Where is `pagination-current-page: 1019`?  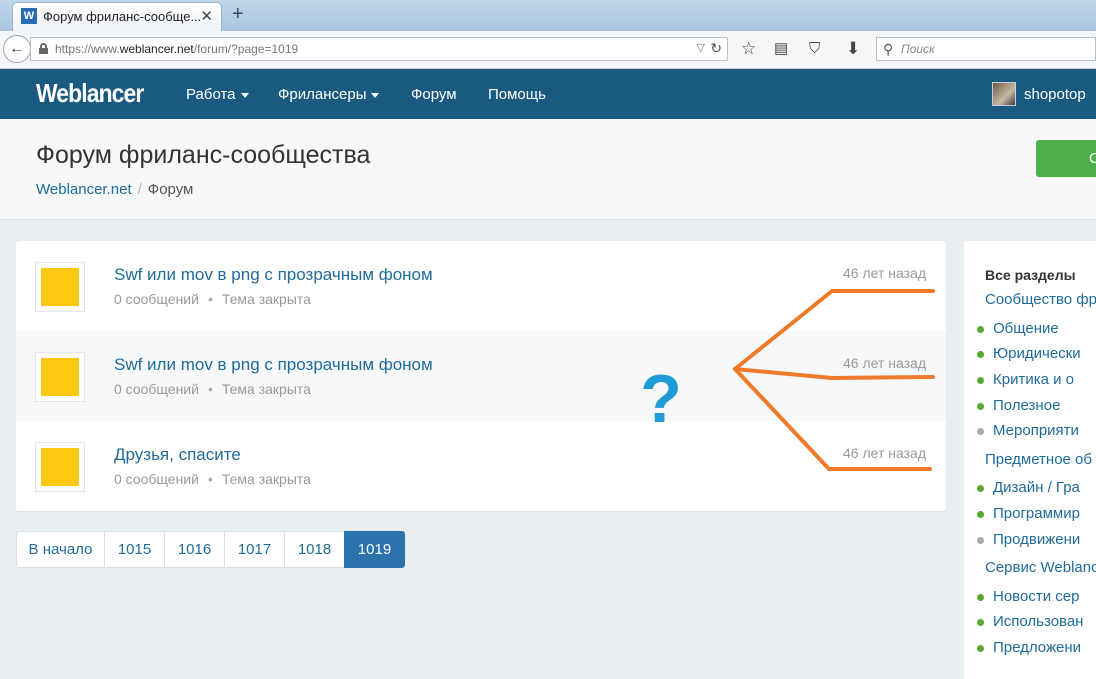
pagination-current-page: 1019 is located at coordinates (374, 549).